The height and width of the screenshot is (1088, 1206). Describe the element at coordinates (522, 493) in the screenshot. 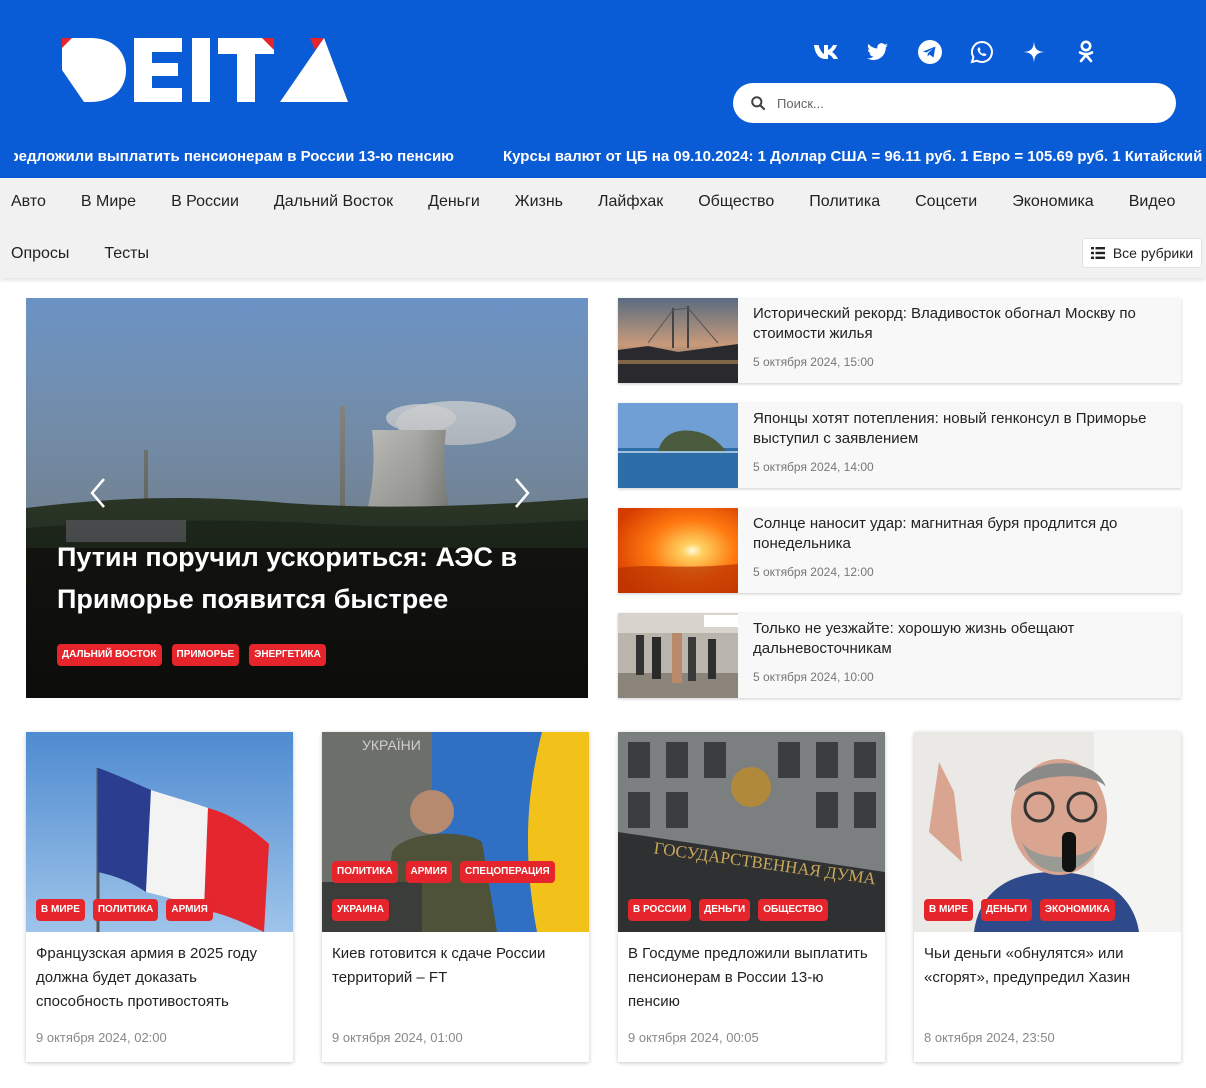

I see `slider-next-icon` at that location.